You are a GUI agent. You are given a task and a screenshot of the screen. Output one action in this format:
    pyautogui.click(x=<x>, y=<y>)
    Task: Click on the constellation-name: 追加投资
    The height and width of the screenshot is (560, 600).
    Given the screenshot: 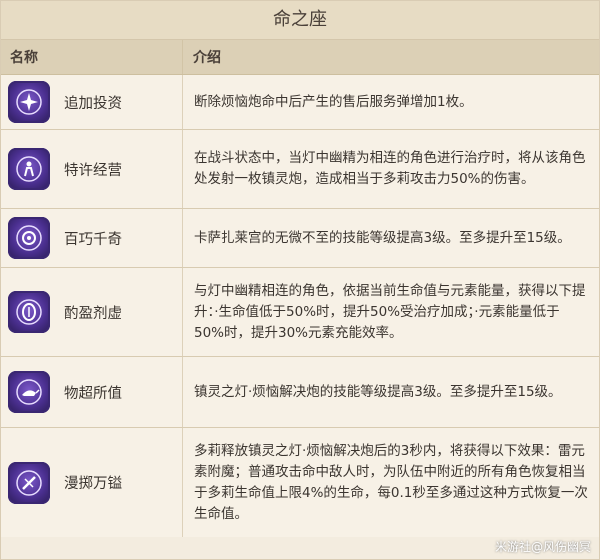 What is the action you would take?
    pyautogui.click(x=93, y=103)
    